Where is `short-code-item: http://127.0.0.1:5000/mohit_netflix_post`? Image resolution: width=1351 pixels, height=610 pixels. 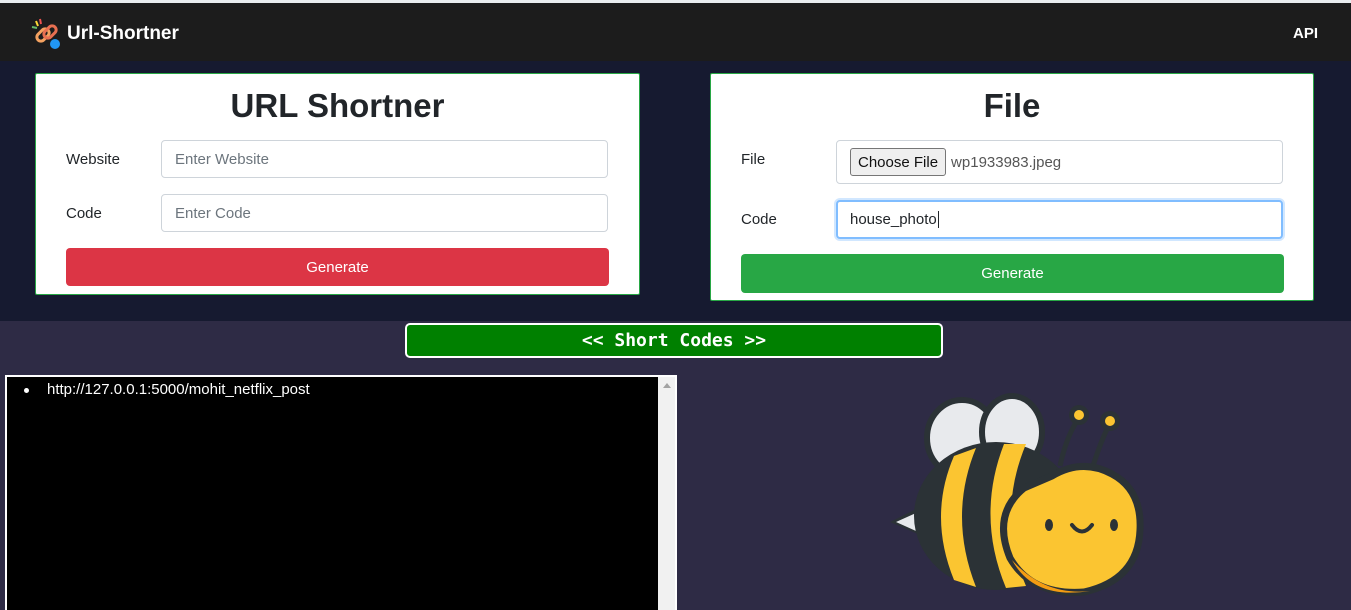 short-code-item: http://127.0.0.1:5000/mohit_netflix_post is located at coordinates (158, 391).